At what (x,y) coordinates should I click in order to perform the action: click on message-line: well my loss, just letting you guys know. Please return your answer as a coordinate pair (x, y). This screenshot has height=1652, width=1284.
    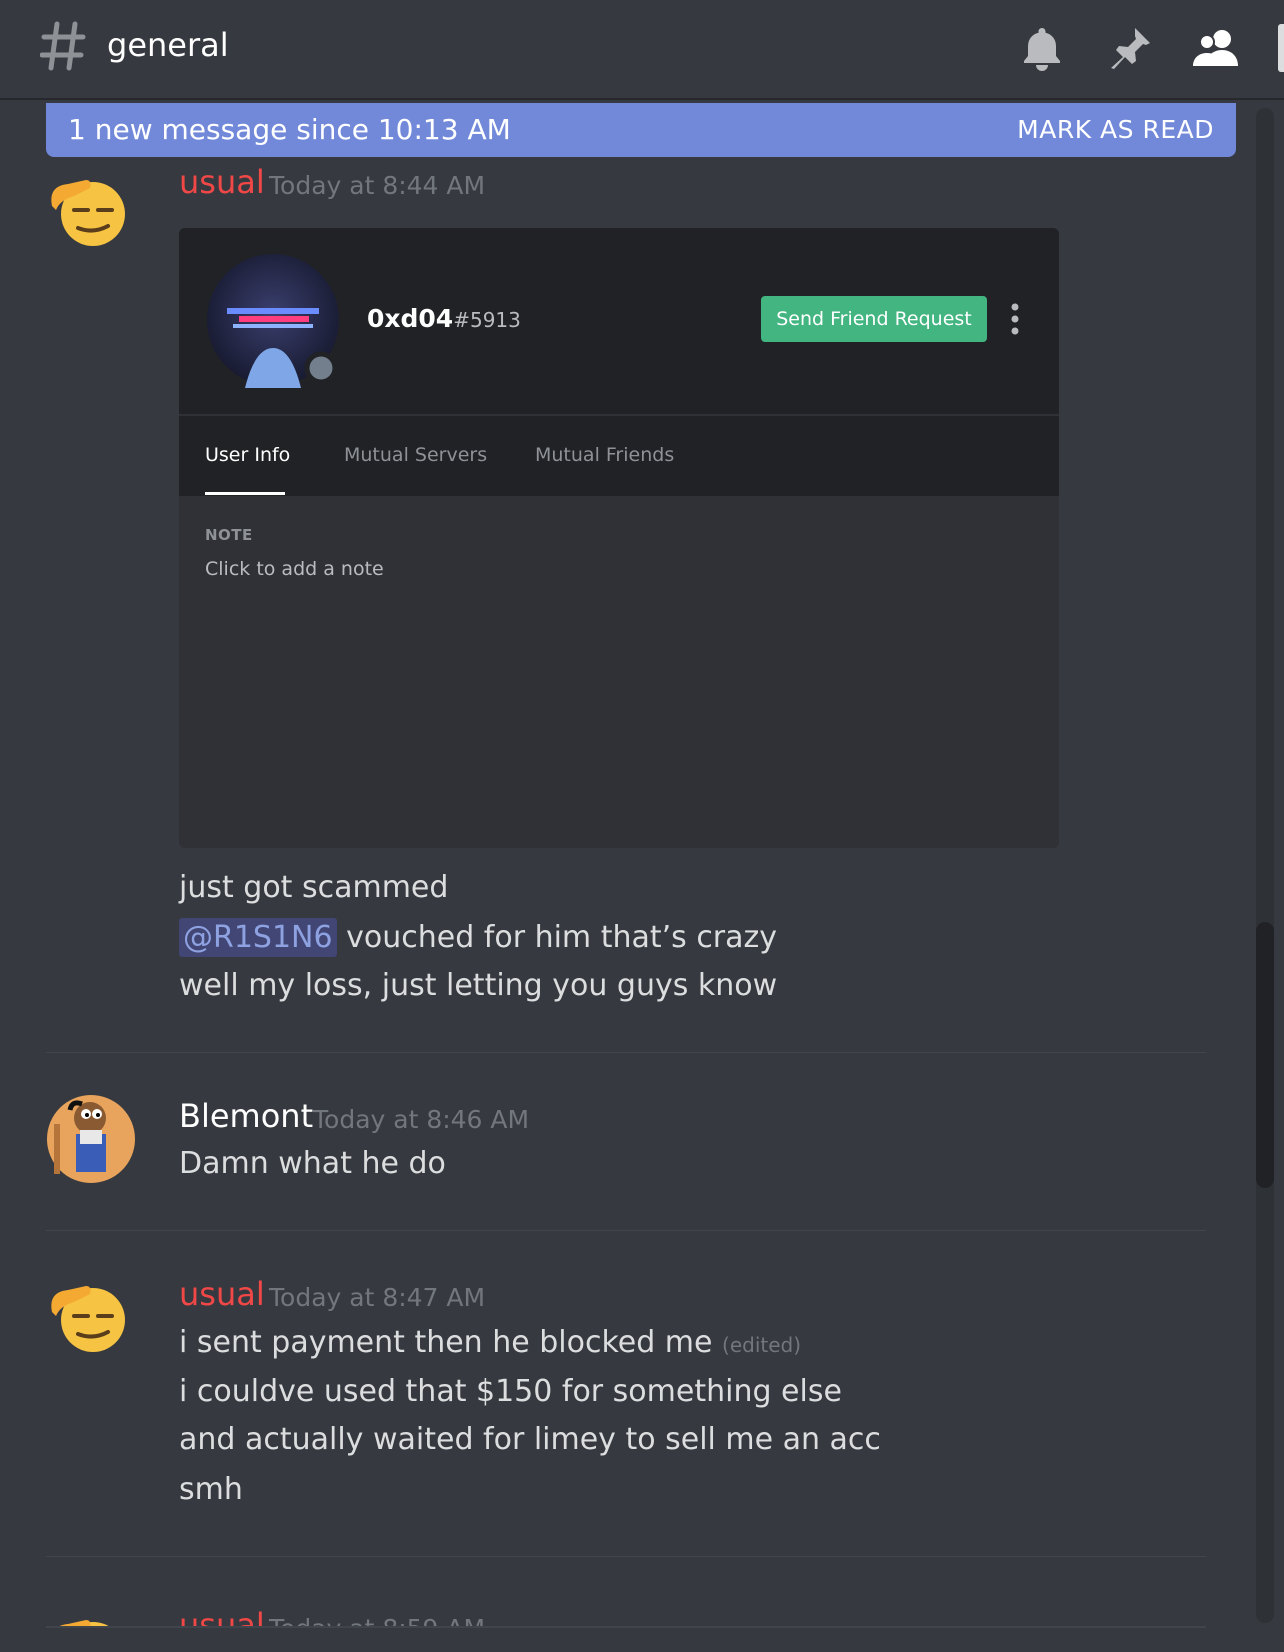
    Looking at the image, I should click on (478, 985).